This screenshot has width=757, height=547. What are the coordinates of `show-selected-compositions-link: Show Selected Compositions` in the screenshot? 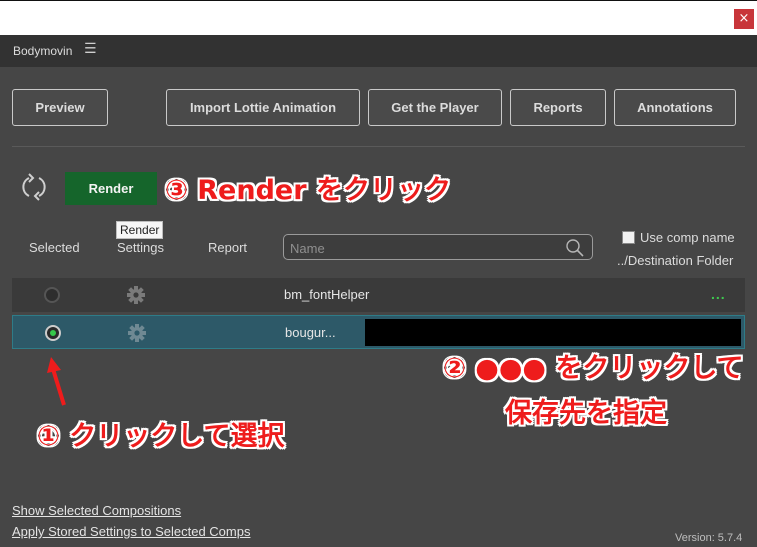 It's located at (96, 510).